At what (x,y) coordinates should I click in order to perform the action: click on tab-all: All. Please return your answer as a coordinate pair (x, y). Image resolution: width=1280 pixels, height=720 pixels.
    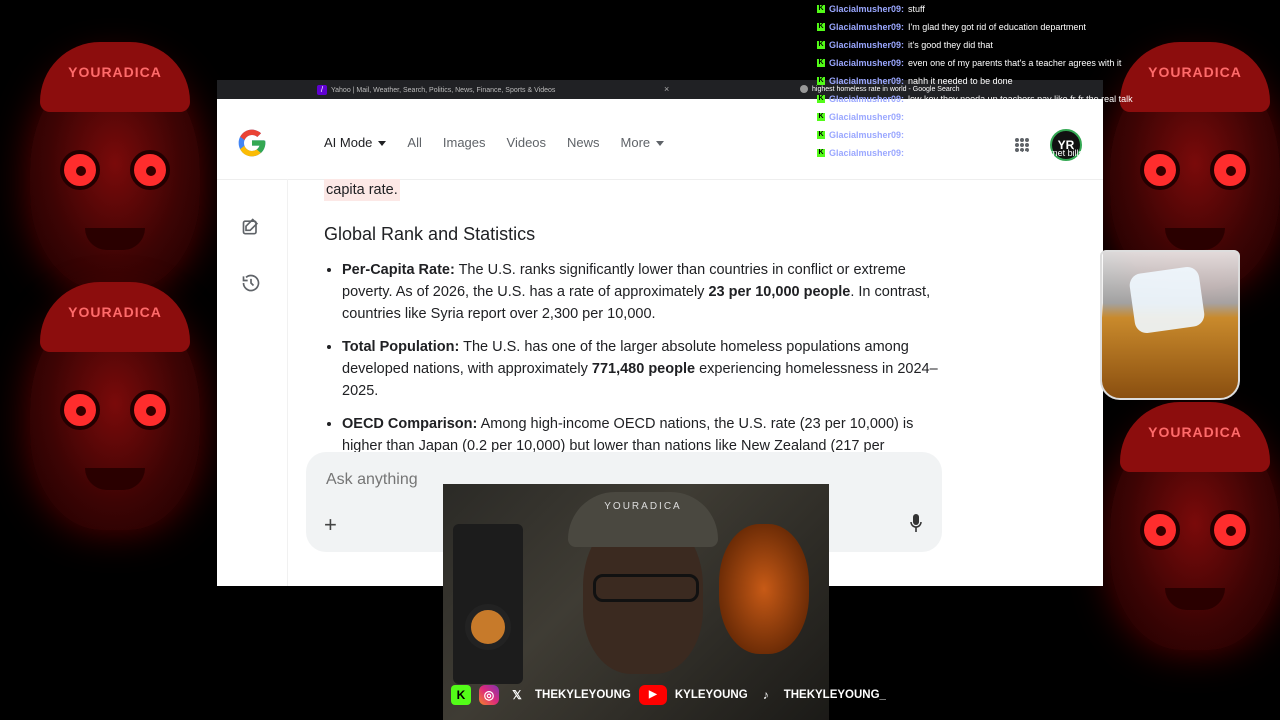
    Looking at the image, I should click on (414, 142).